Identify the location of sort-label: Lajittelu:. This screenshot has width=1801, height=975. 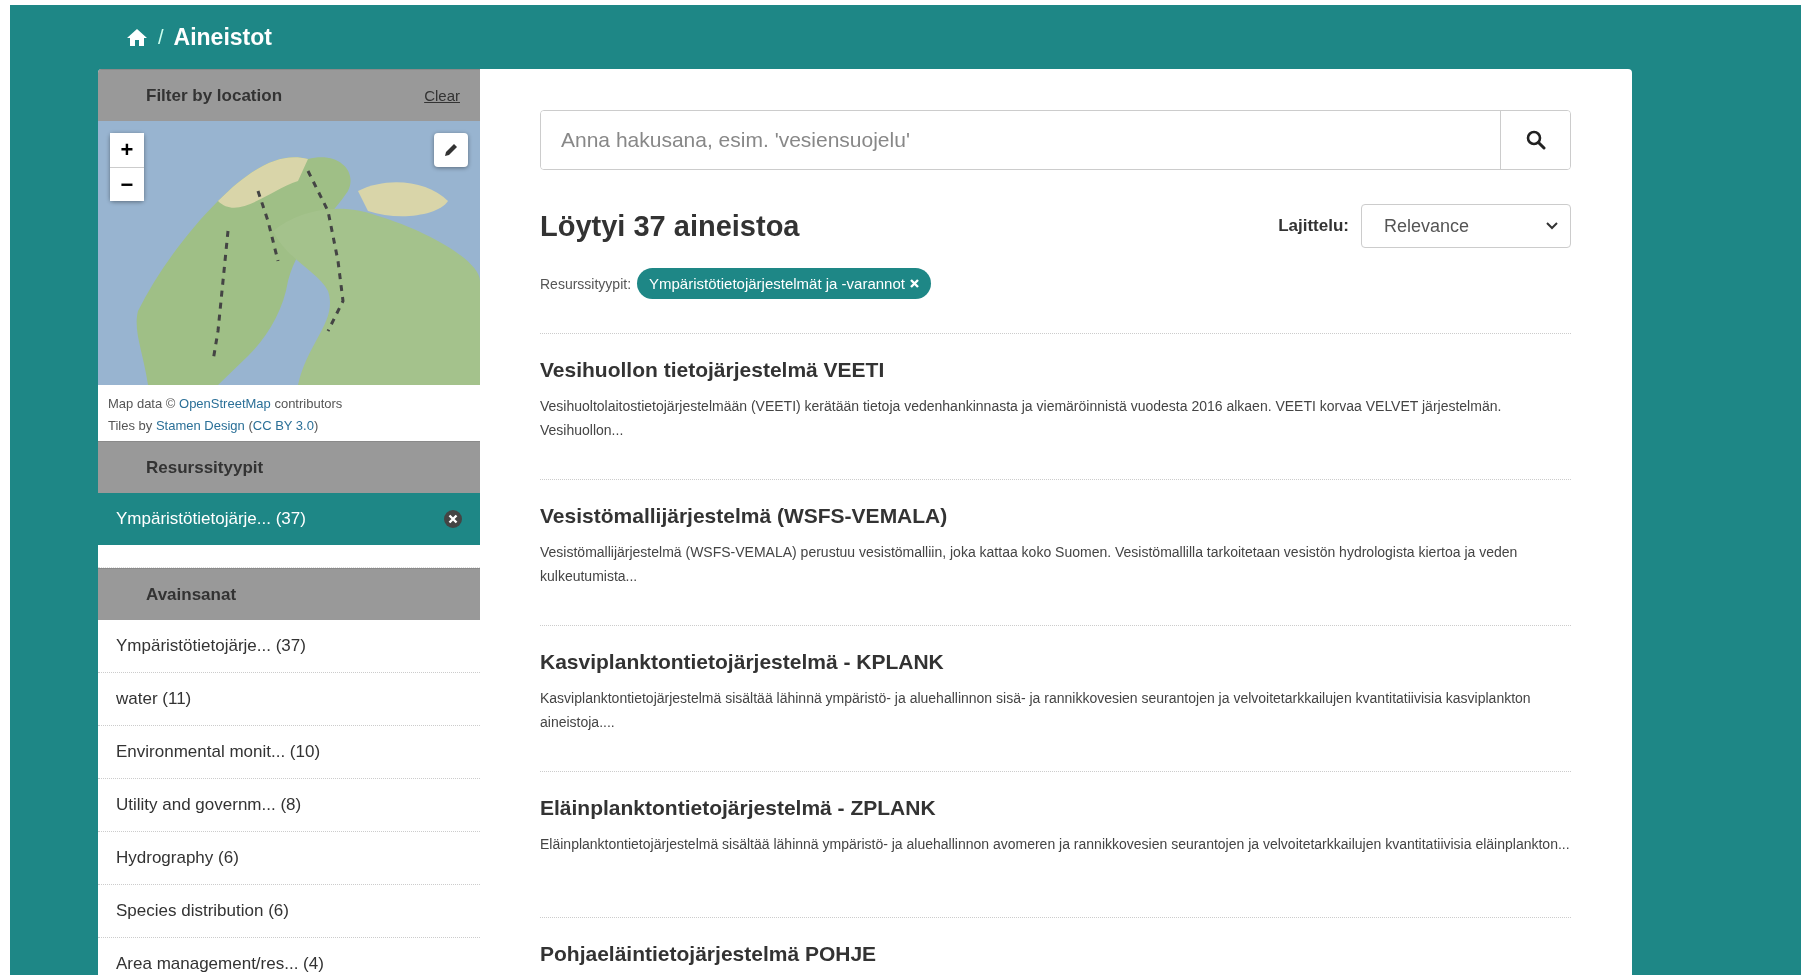
(1313, 226).